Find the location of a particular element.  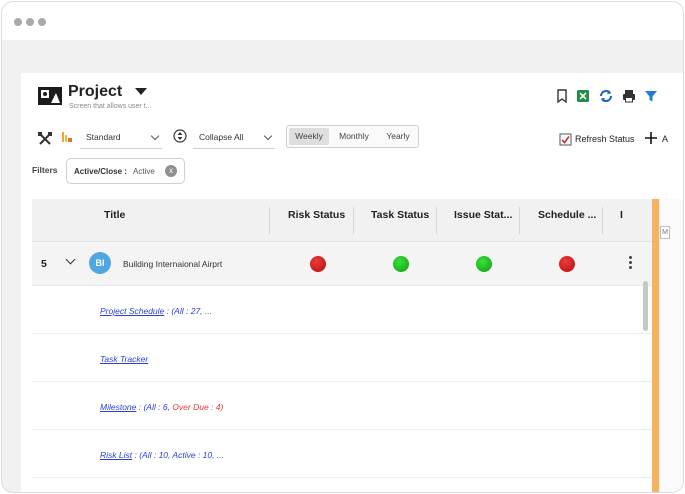

title-bar is located at coordinates (342, 21).